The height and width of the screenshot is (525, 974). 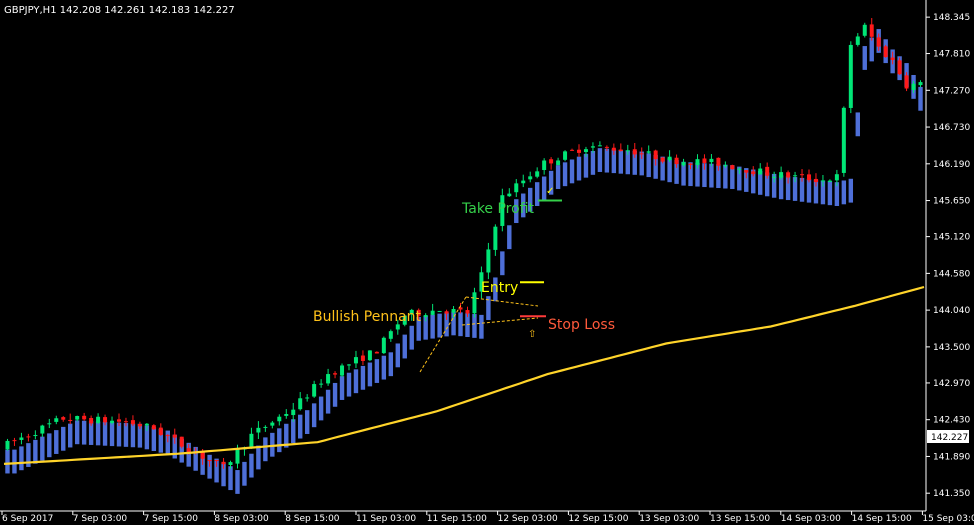 What do you see at coordinates (951, 348) in the screenshot?
I see `price-tick-label: 143.500` at bounding box center [951, 348].